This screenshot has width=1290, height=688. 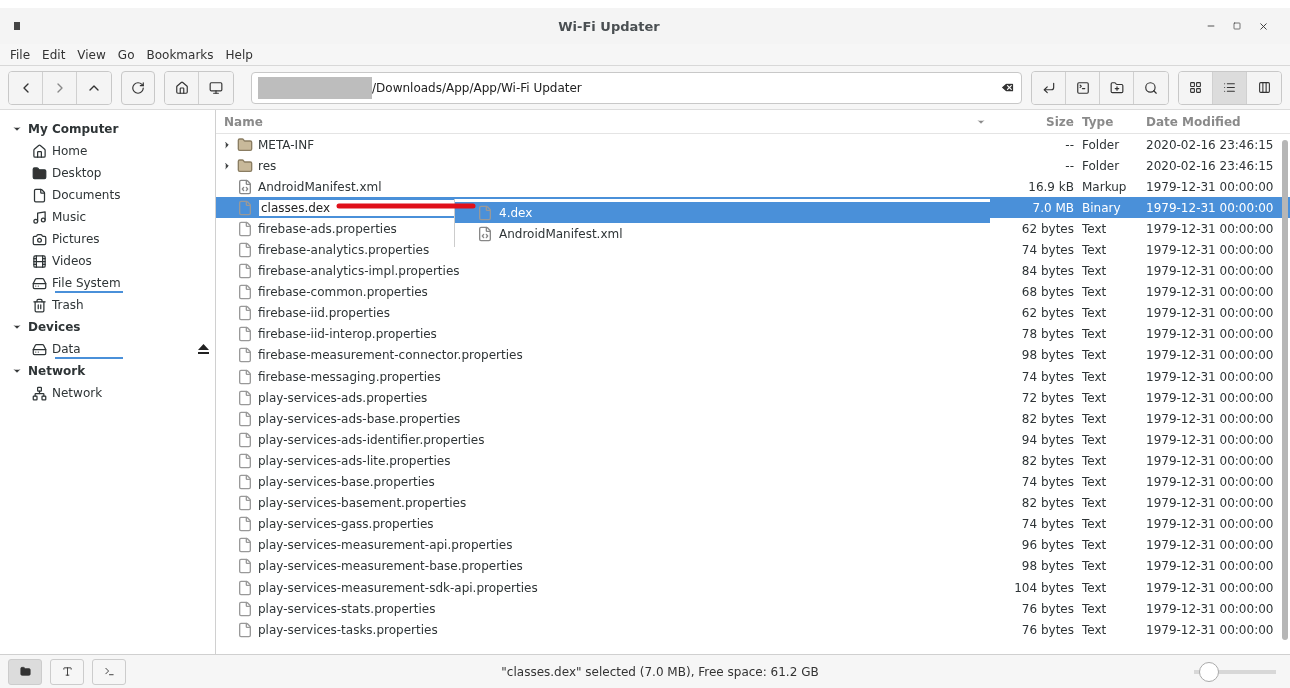 What do you see at coordinates (398, 587) in the screenshot?
I see `file-name: play-services-measurement-sdk-api.properties` at bounding box center [398, 587].